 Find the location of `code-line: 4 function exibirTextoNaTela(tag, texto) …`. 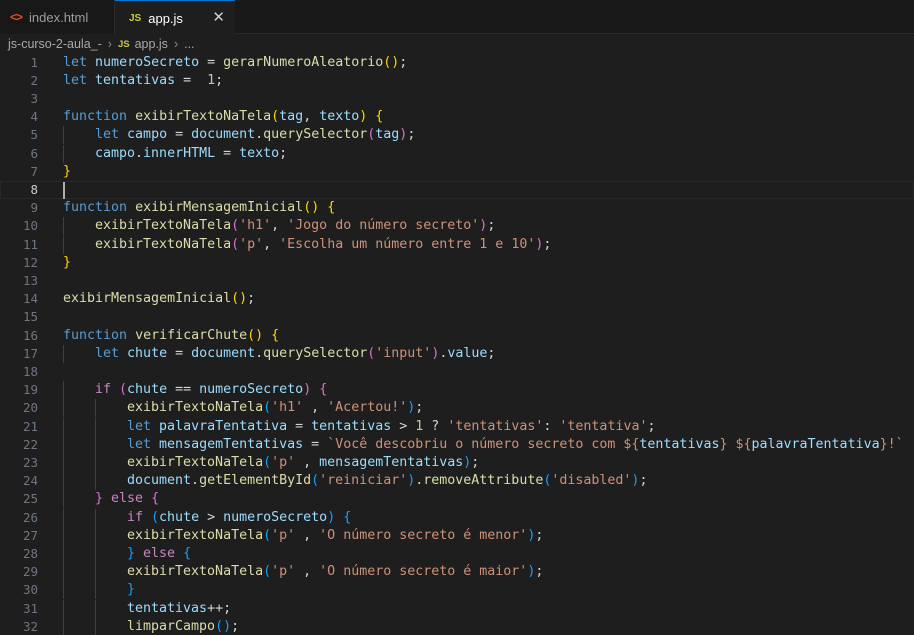

code-line: 4 function exibirTextoNaTela(tag, texto) … is located at coordinates (457, 117).